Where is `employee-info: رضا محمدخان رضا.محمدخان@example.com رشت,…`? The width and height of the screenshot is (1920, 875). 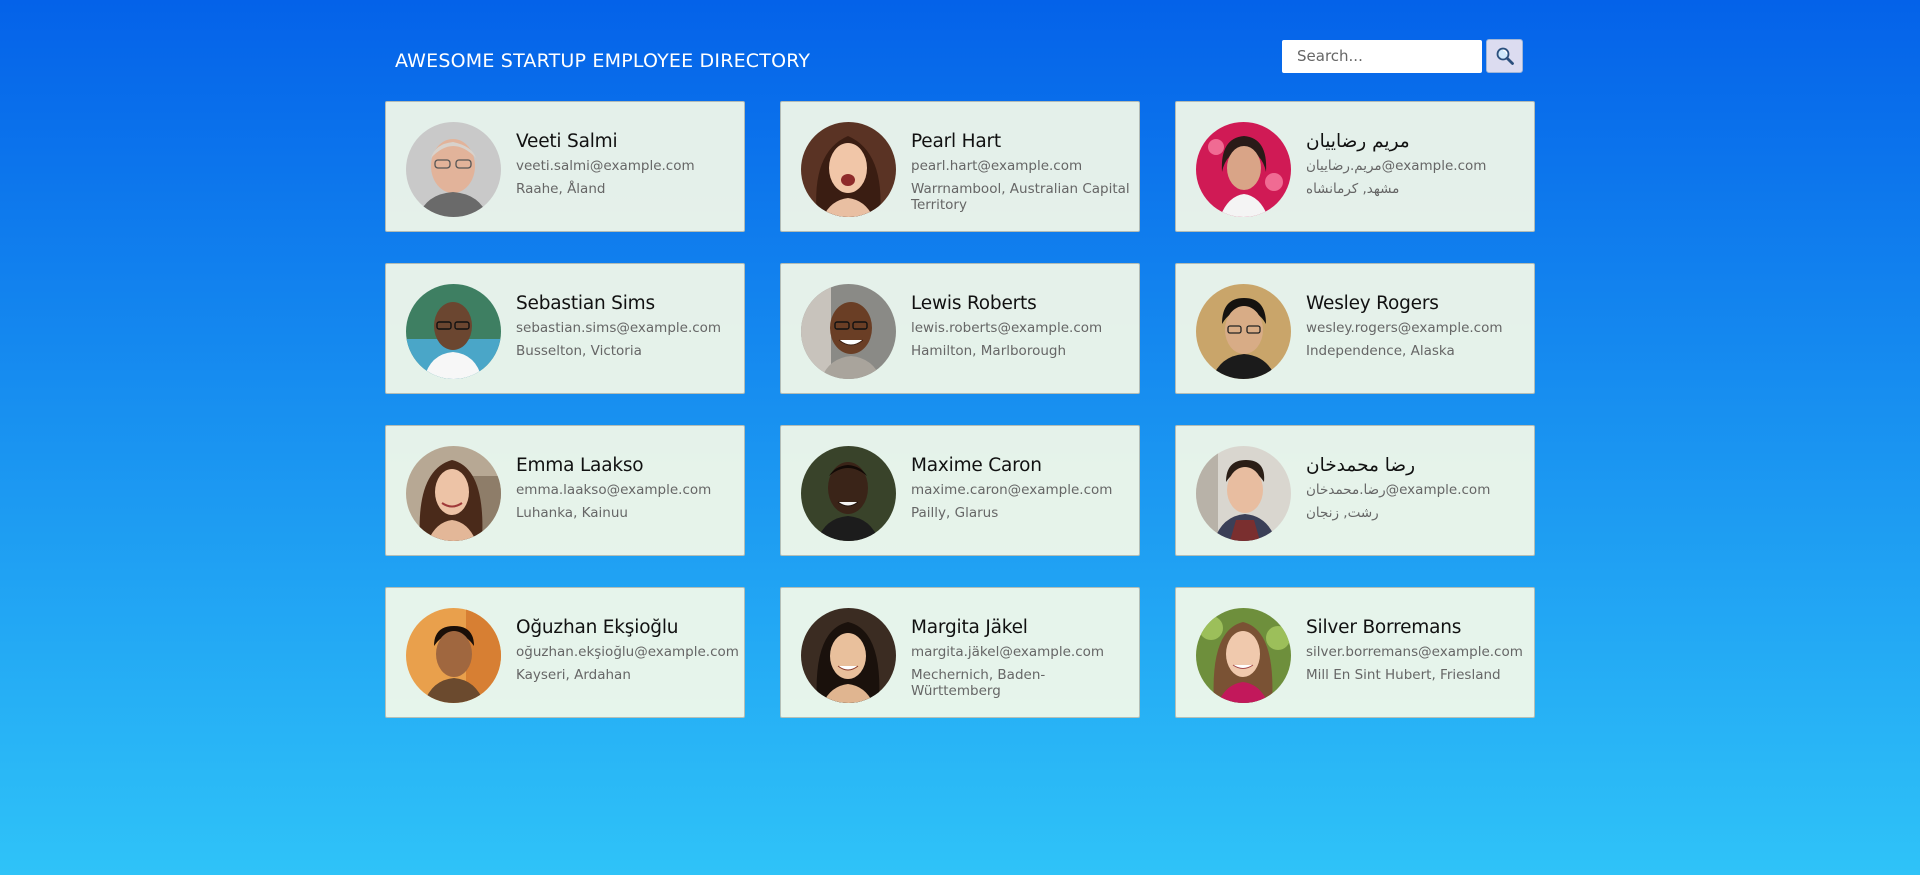 employee-info: رضا محمدخان رضا.محمدخان@example.com رشت,… is located at coordinates (1417, 488).